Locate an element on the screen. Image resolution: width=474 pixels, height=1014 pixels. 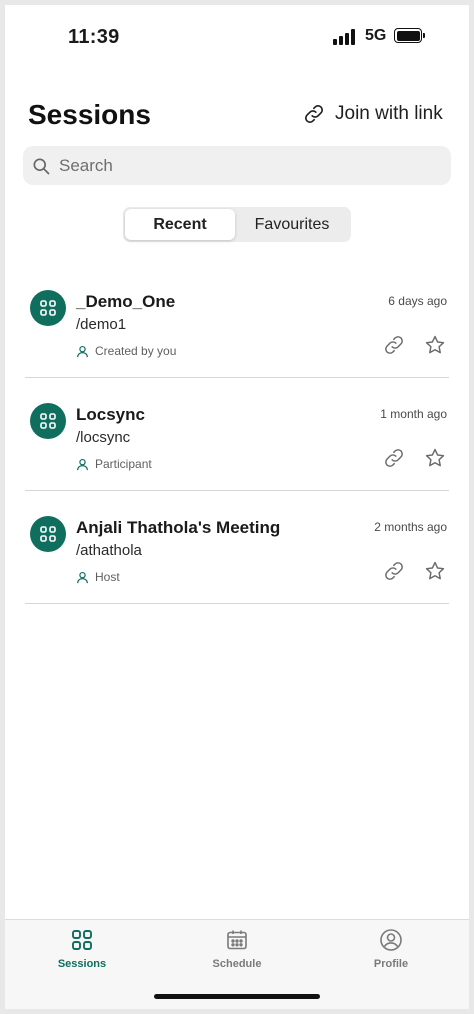
nav-profile-label: Profile is located at coordinates (391, 964).